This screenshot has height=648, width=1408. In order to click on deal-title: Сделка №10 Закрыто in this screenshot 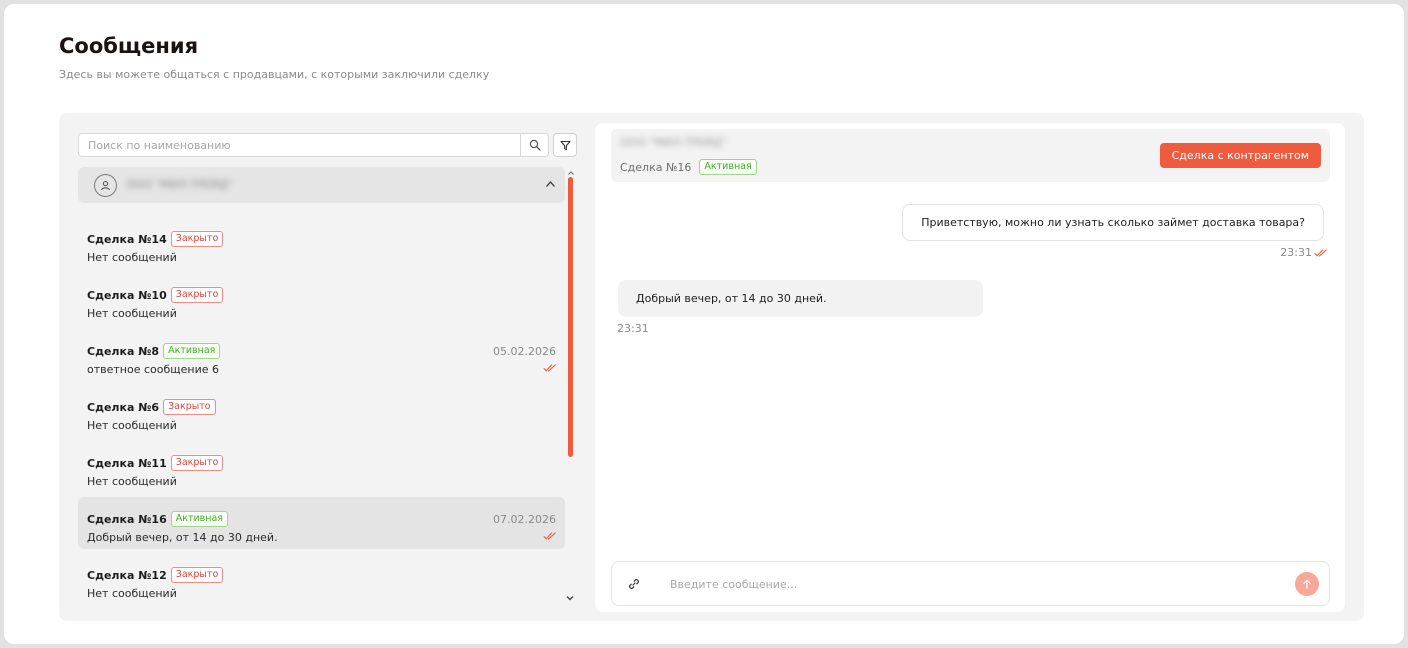, I will do `click(155, 295)`.